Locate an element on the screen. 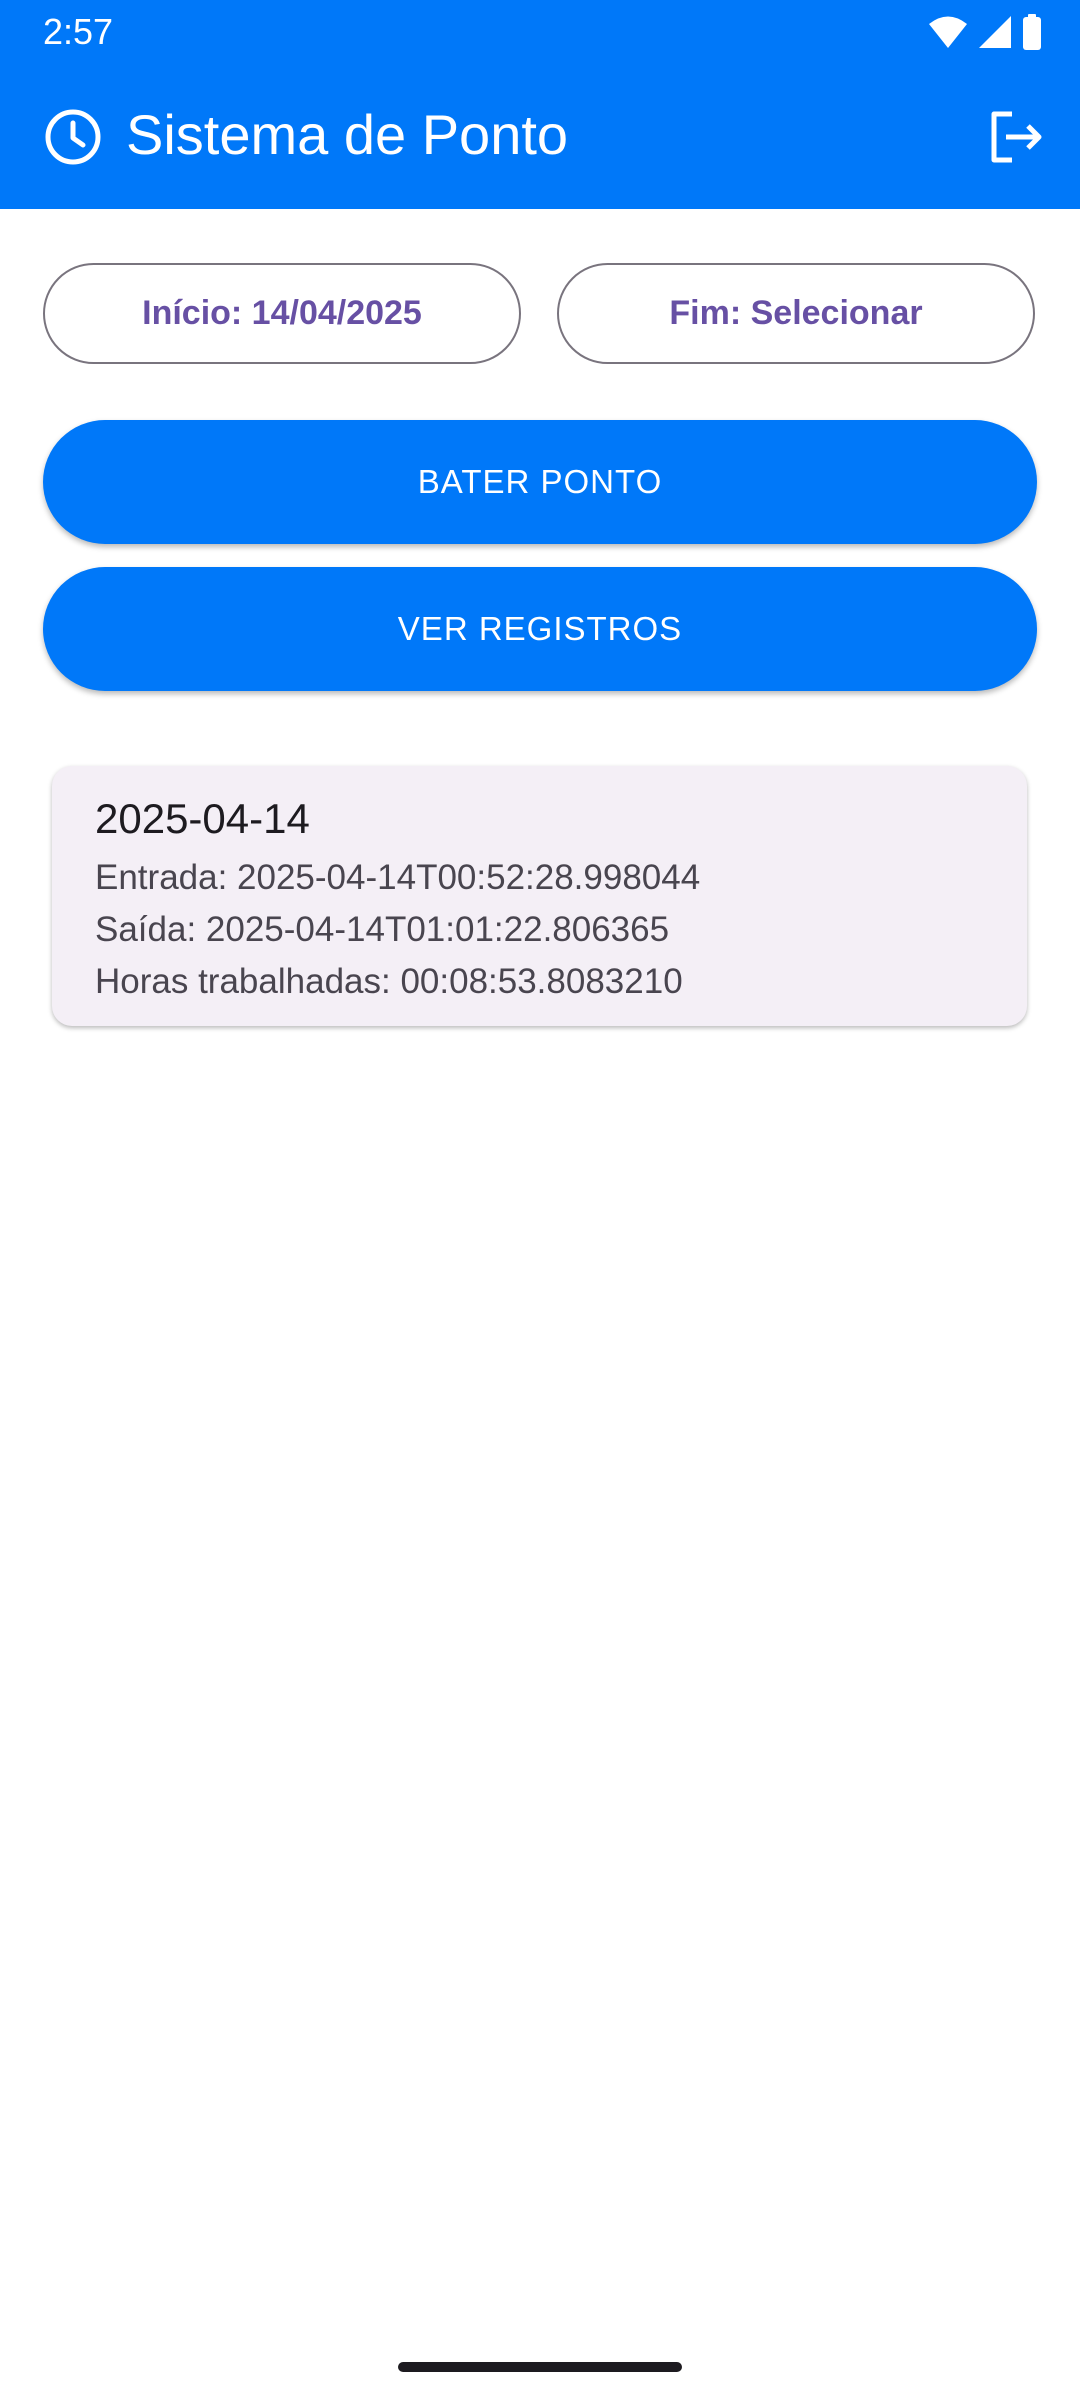 The image size is (1080, 2400). status-icons is located at coordinates (985, 32).